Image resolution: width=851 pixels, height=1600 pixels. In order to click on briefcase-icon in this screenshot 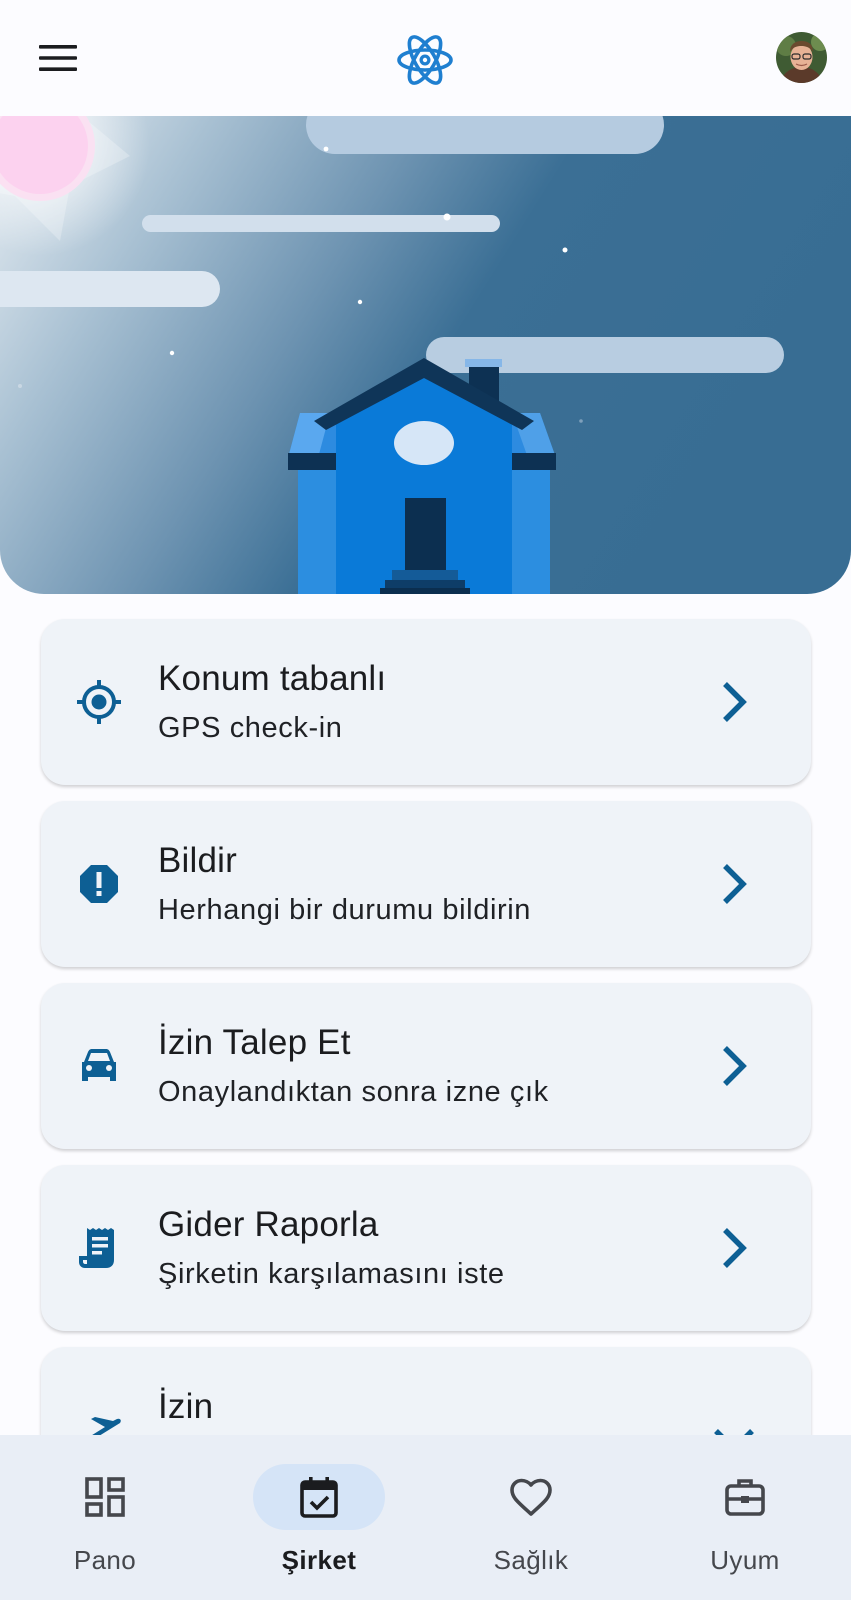, I will do `click(745, 1497)`.